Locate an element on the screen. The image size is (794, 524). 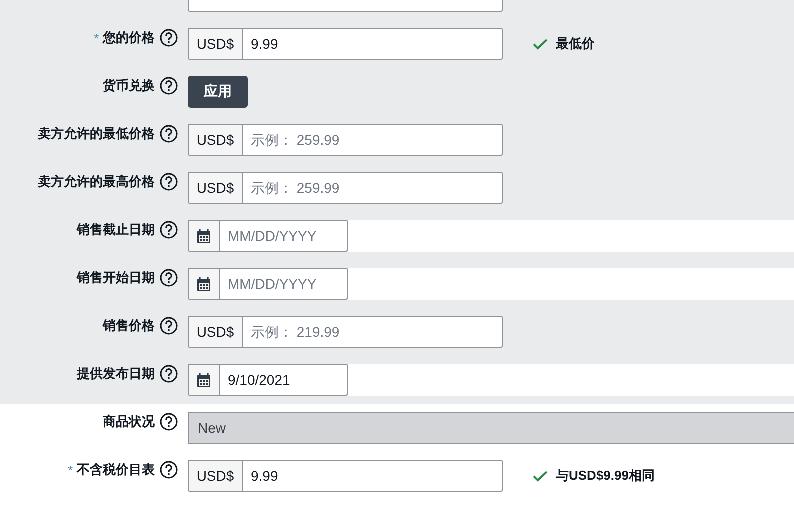
field-label: 商品状况 is located at coordinates (129, 422).